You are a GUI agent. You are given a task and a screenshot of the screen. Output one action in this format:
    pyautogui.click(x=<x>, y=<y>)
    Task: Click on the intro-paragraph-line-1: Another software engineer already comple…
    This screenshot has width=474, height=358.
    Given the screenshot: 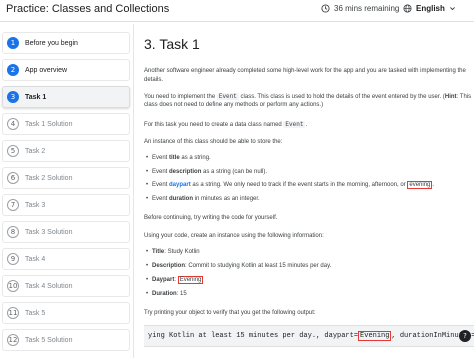 What is the action you would take?
    pyautogui.click(x=305, y=71)
    